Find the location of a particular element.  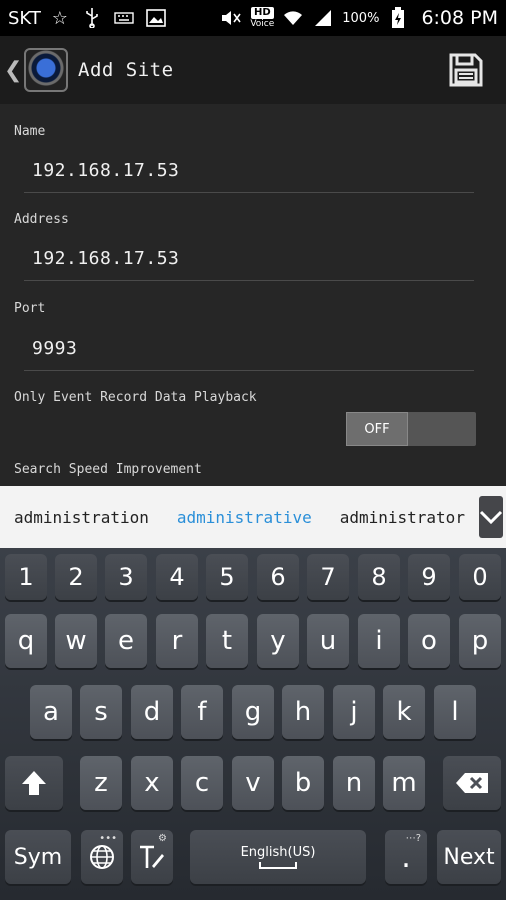

key-f: f is located at coordinates (202, 712).